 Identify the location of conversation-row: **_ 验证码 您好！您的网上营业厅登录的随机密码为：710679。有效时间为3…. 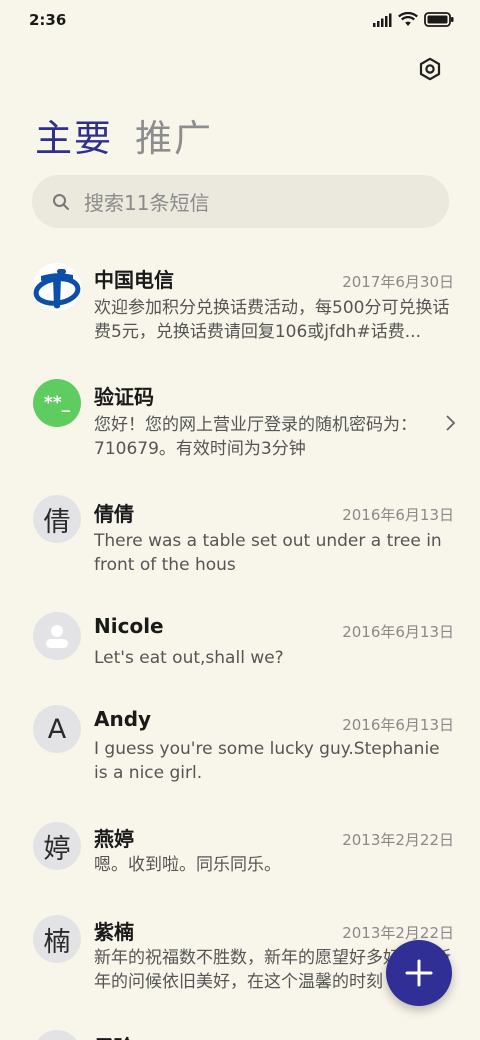
(240, 422).